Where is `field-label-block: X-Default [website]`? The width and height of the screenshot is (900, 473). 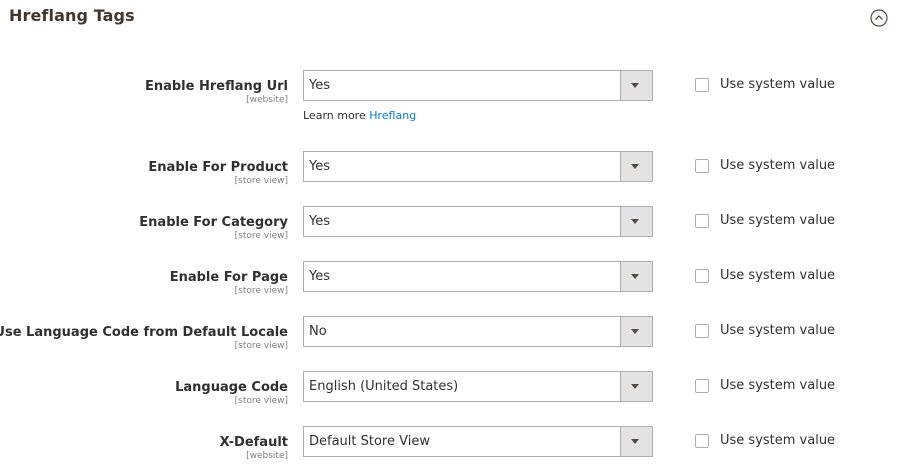
field-label-block: X-Default [website] is located at coordinates (254, 444).